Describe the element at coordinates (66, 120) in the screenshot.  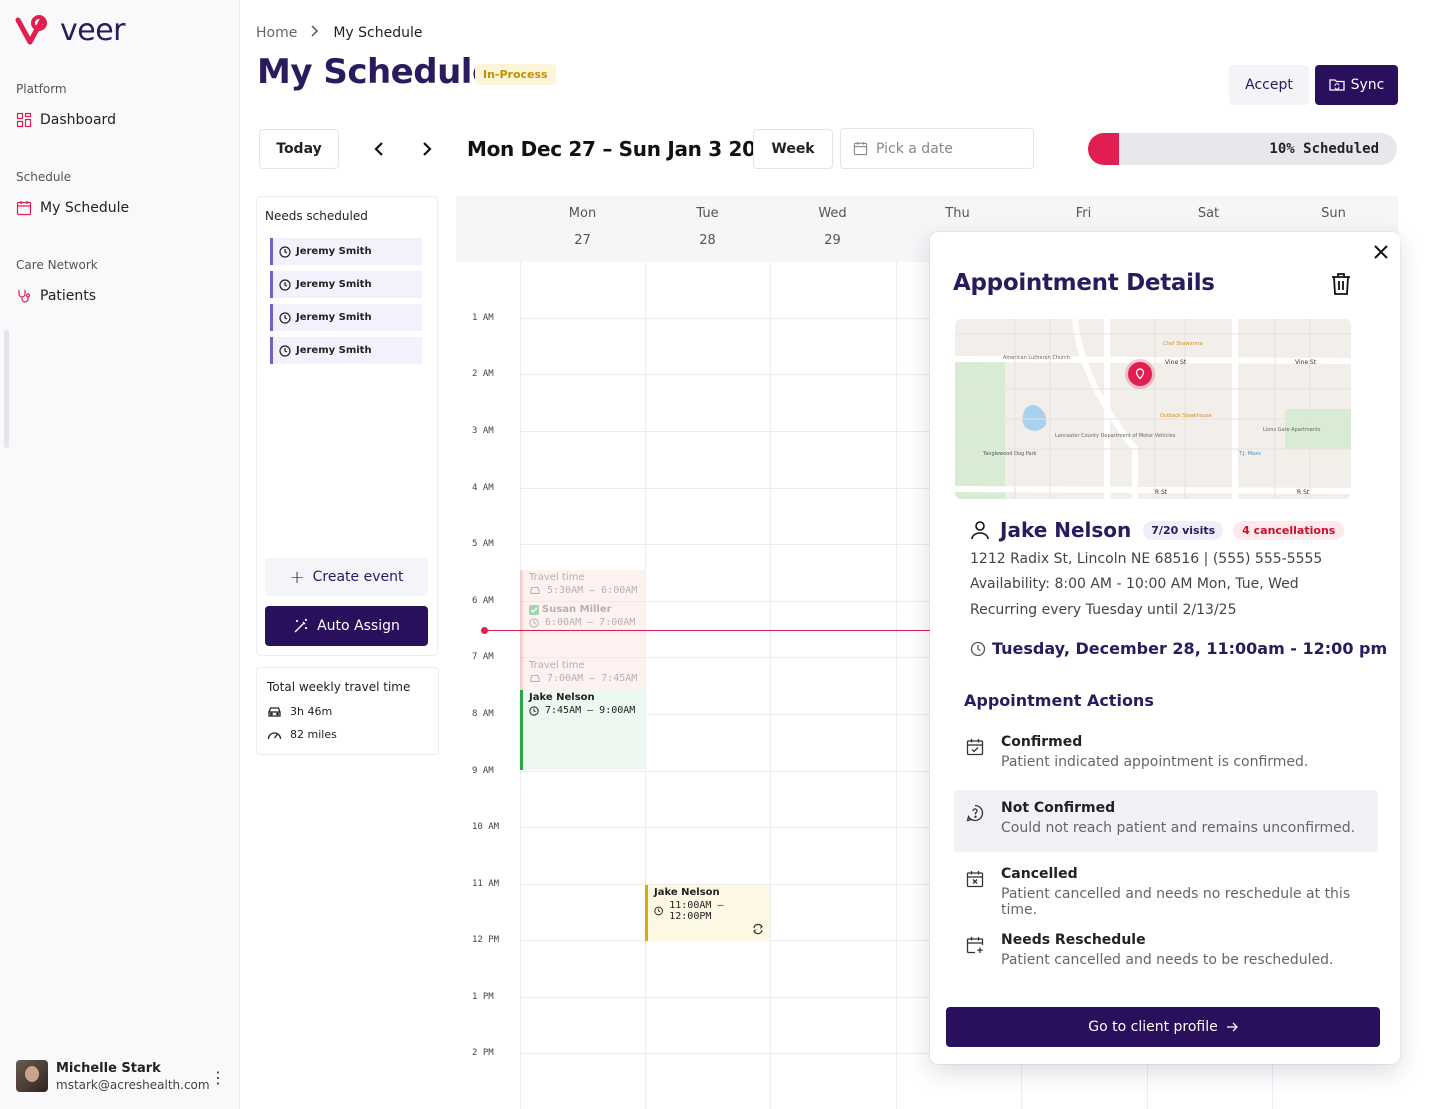
I see `sidebar-item-dashboard: Dashboard` at that location.